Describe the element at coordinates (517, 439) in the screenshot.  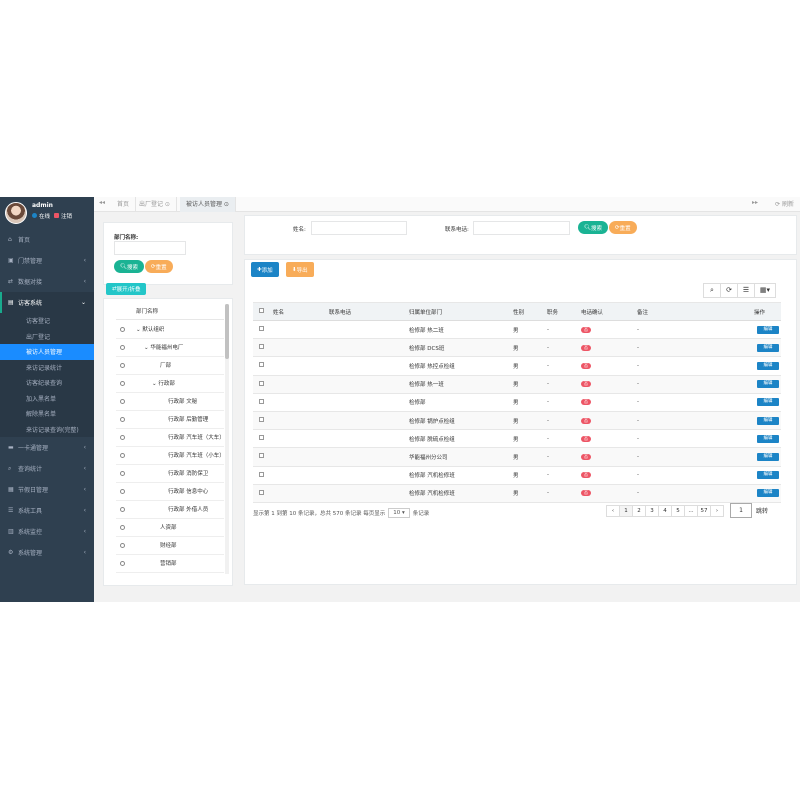
I see `table-row: 检修部 脱硫点检组男 - 否 - 编辑` at that location.